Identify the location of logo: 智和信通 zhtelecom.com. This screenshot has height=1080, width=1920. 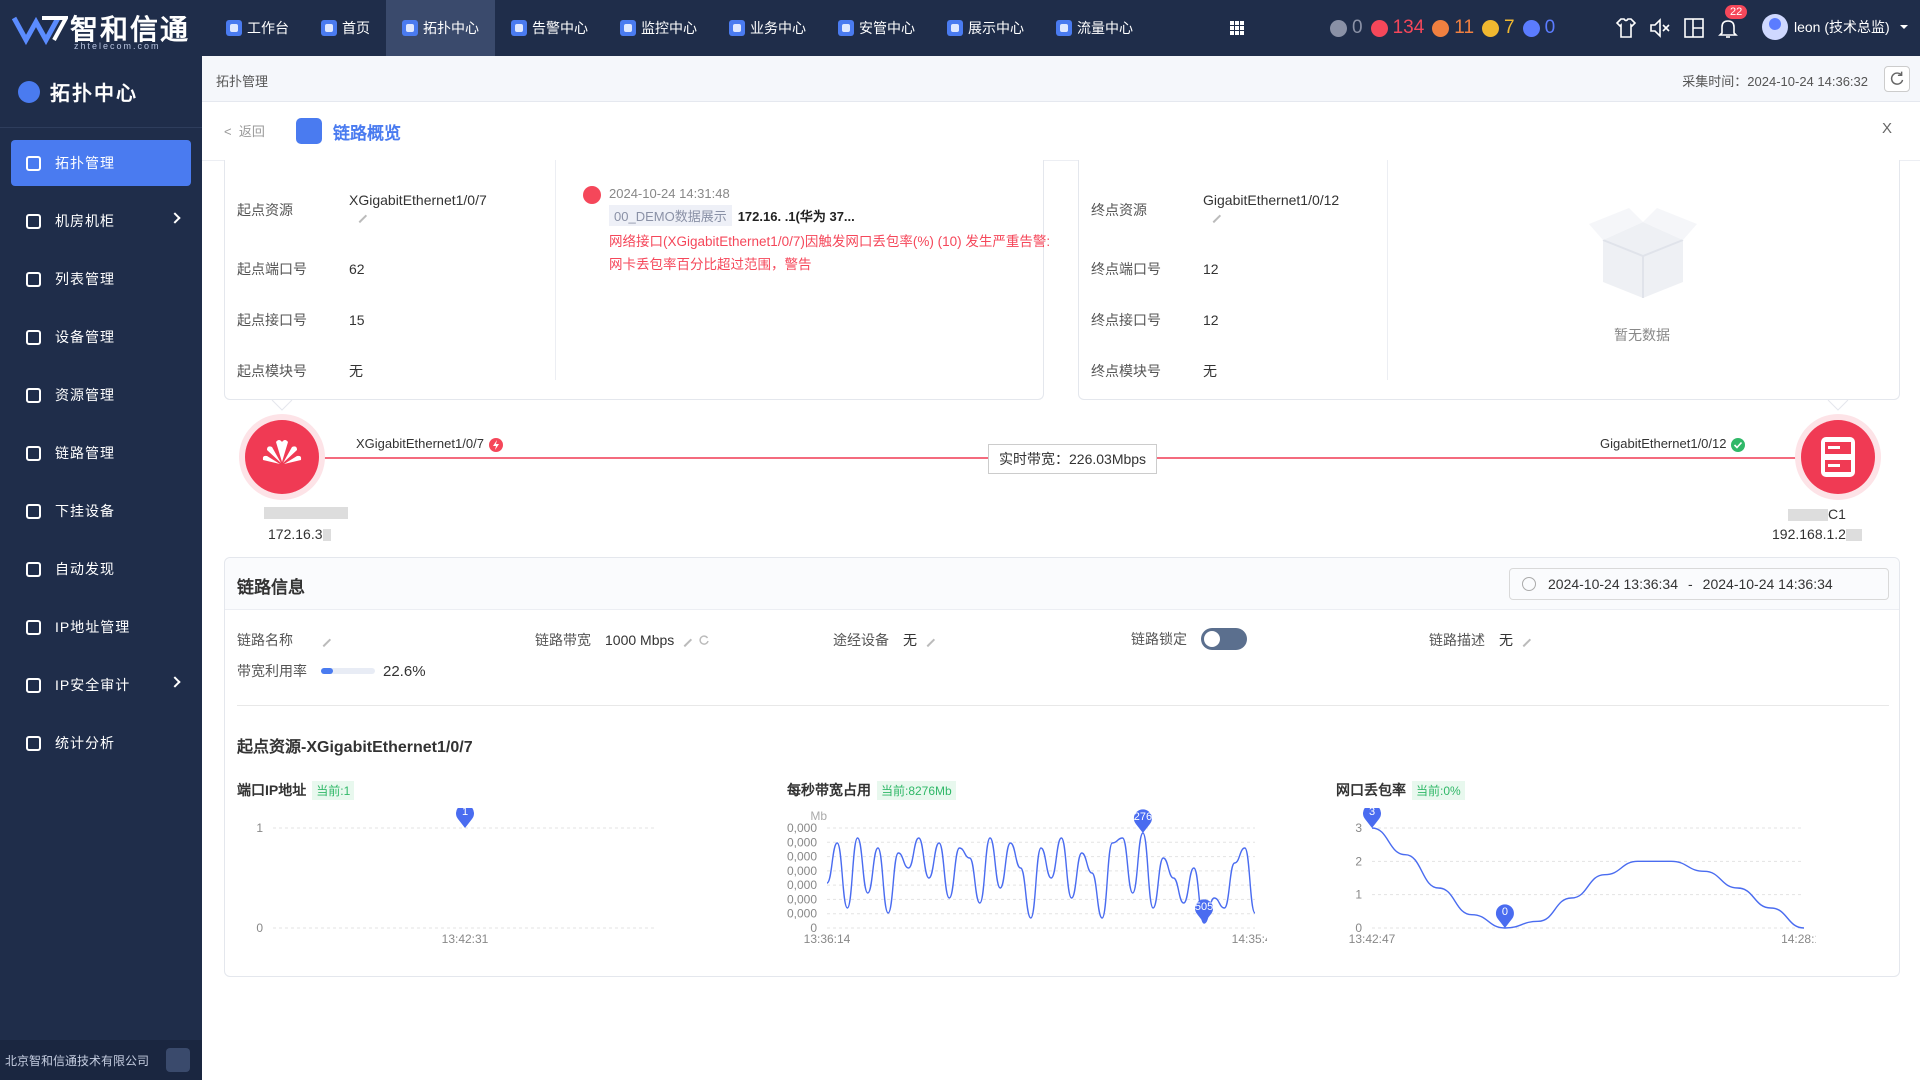
(102, 29).